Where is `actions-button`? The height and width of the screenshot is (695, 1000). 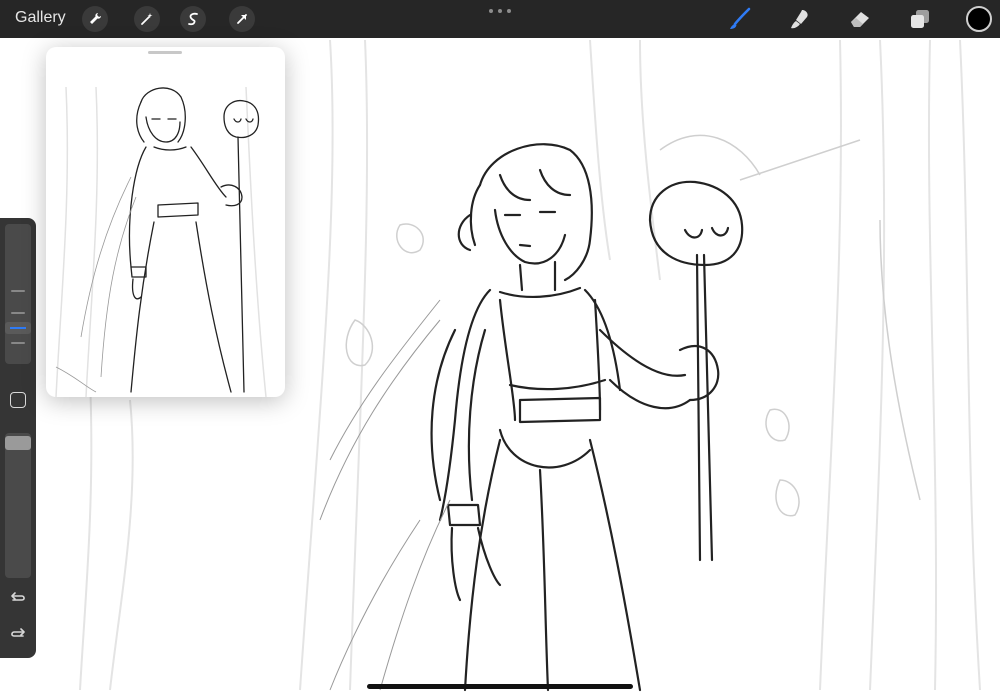
actions-button is located at coordinates (95, 19).